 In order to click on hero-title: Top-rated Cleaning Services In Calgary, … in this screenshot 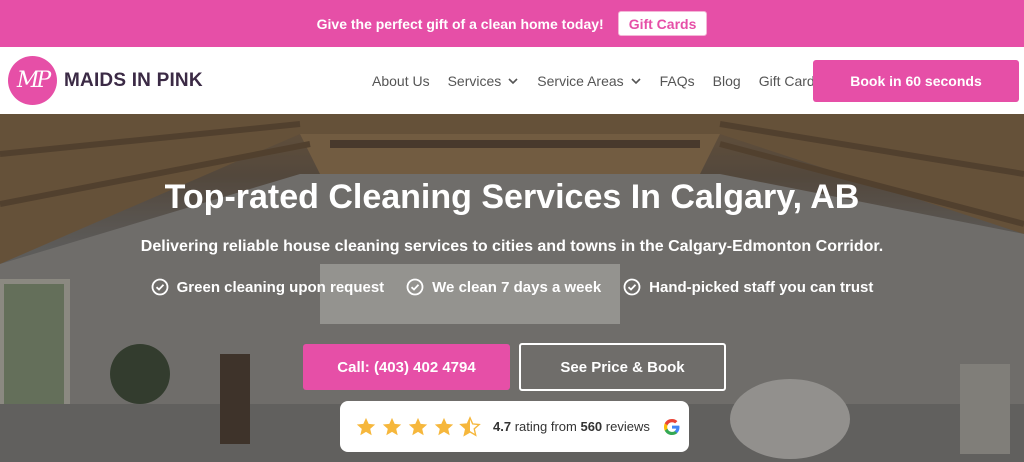, I will do `click(512, 197)`.